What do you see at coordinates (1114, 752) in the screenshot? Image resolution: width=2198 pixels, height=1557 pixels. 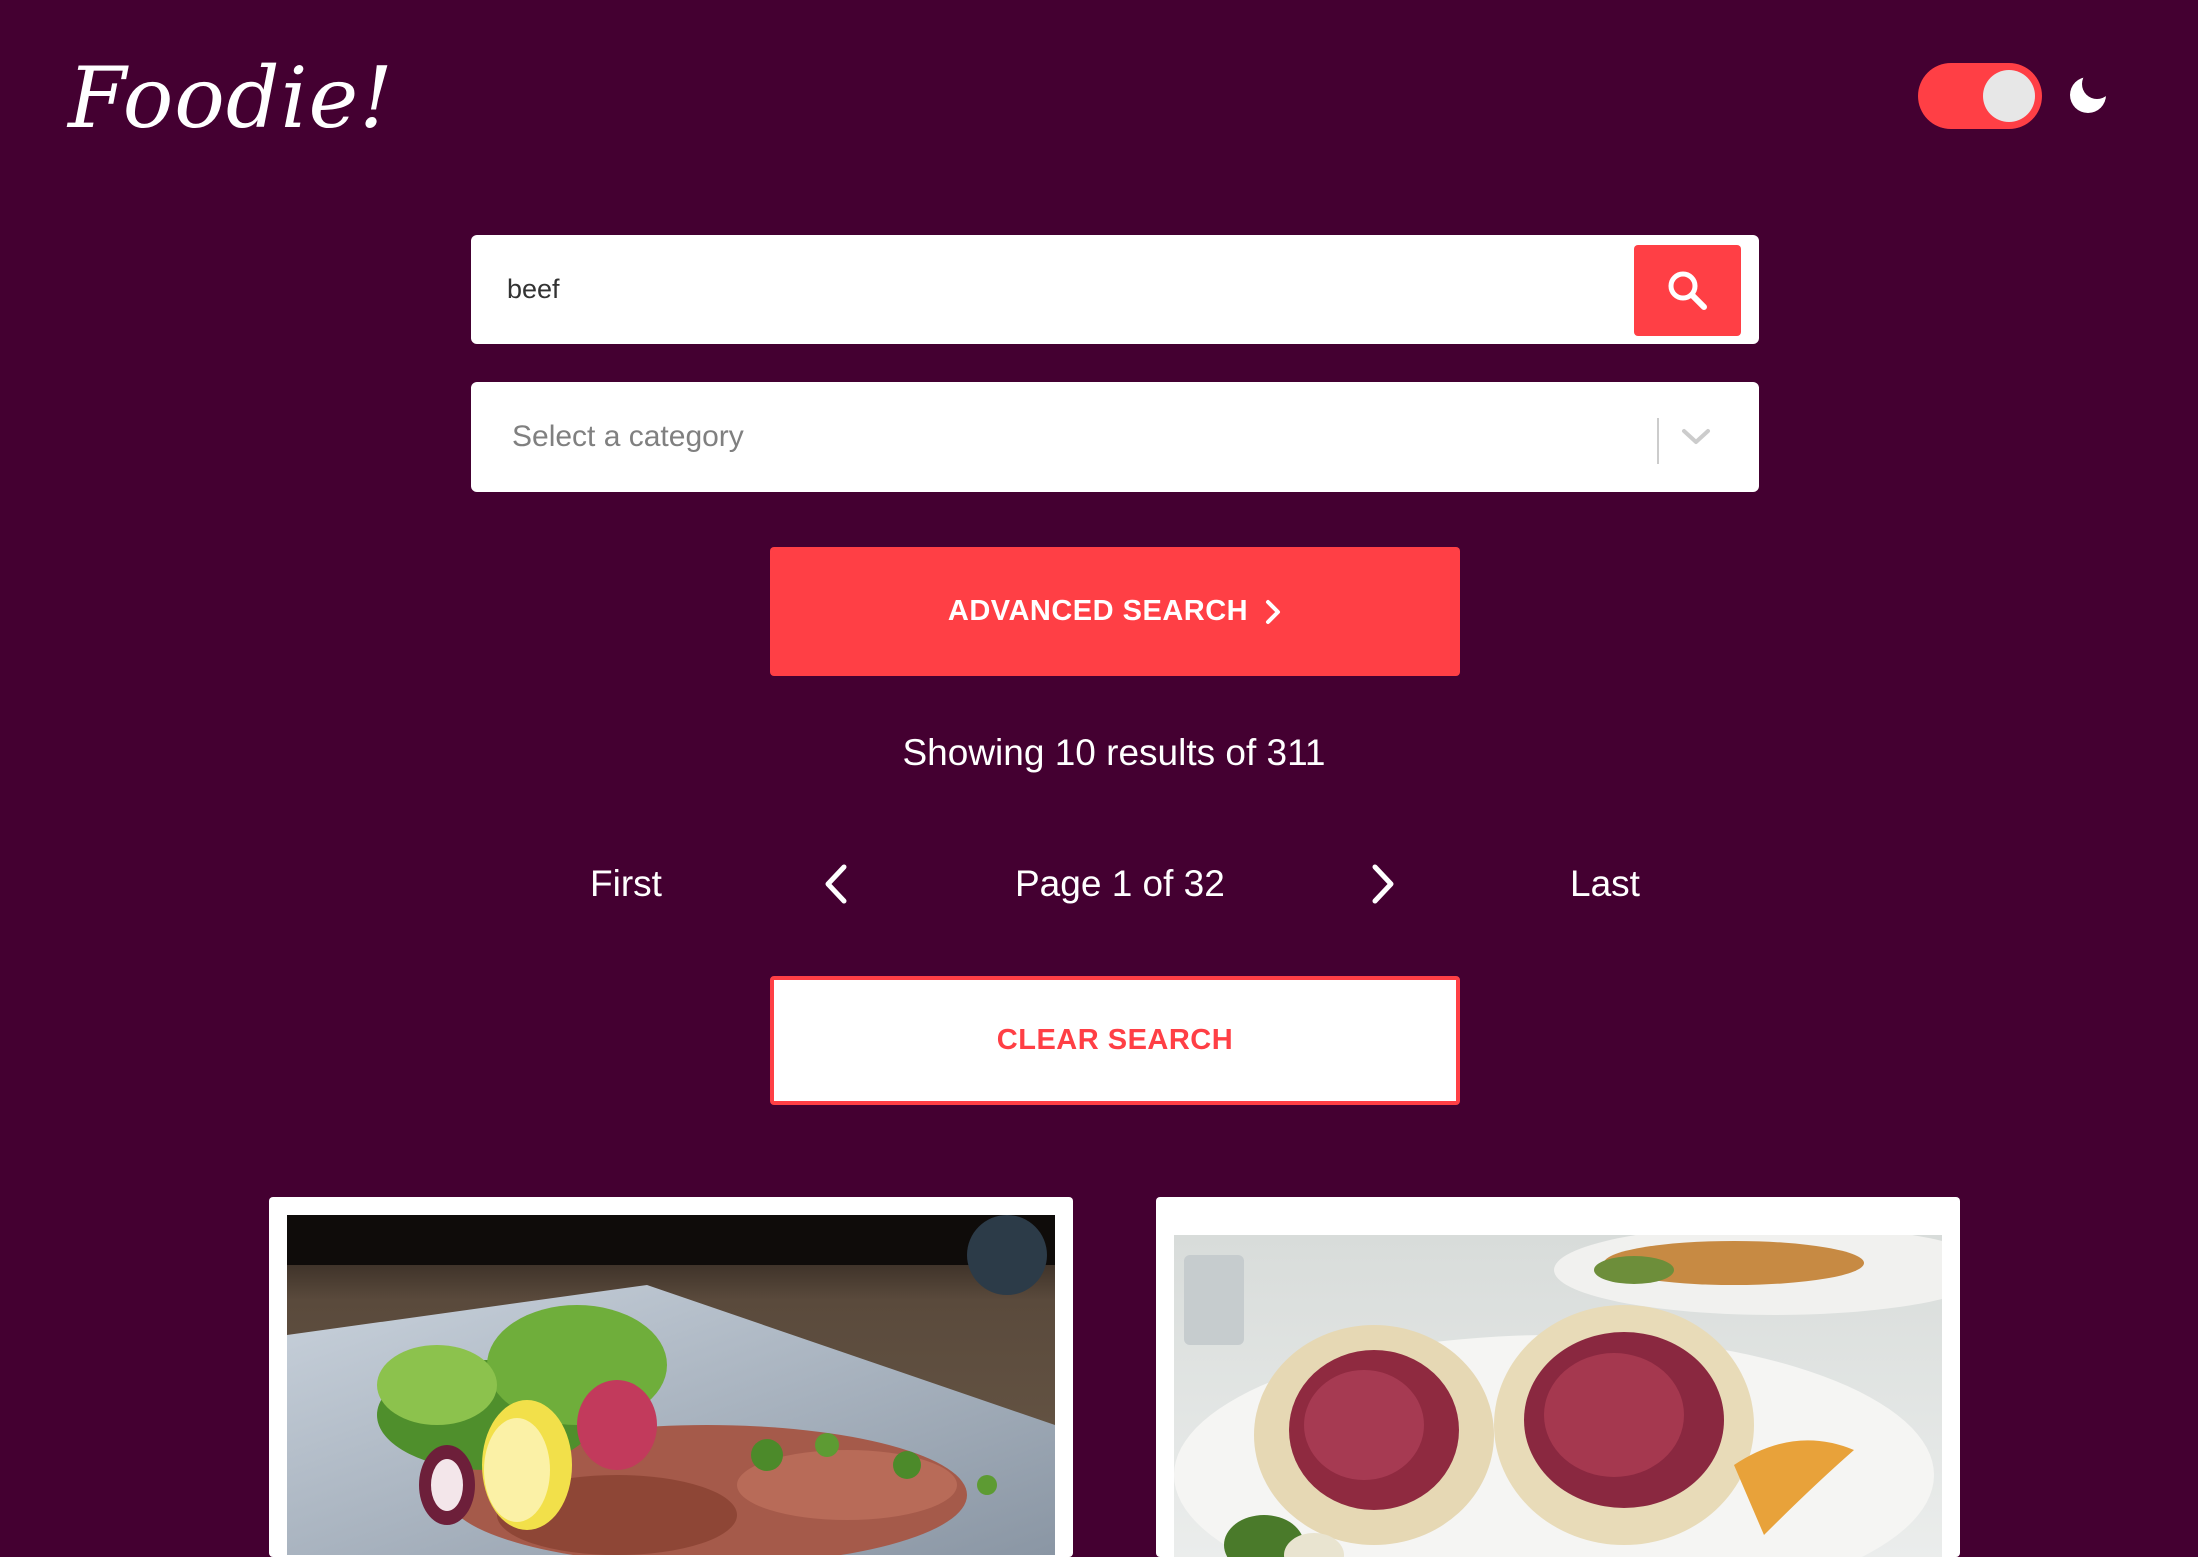 I see `results-summary: Showing 10 results of 311` at bounding box center [1114, 752].